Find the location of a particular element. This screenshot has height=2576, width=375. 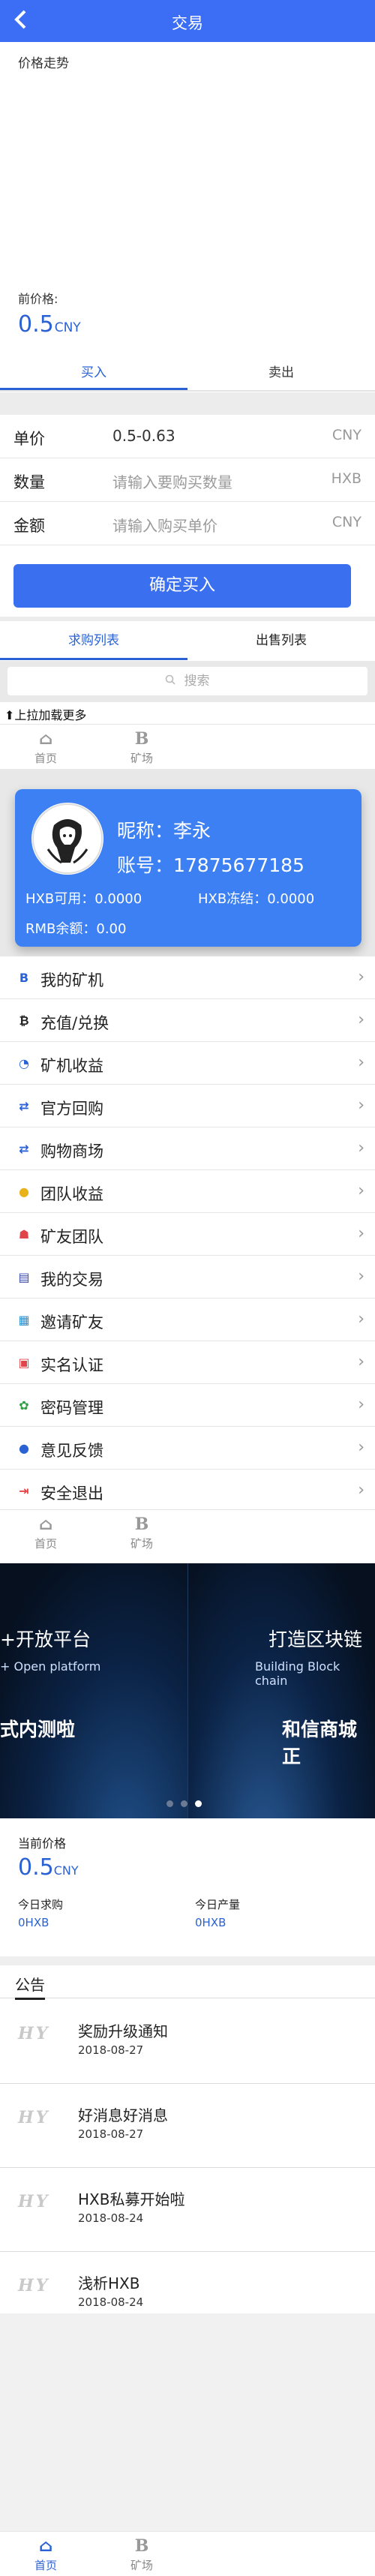

notice-heading-text: 公告 is located at coordinates (30, 1986).